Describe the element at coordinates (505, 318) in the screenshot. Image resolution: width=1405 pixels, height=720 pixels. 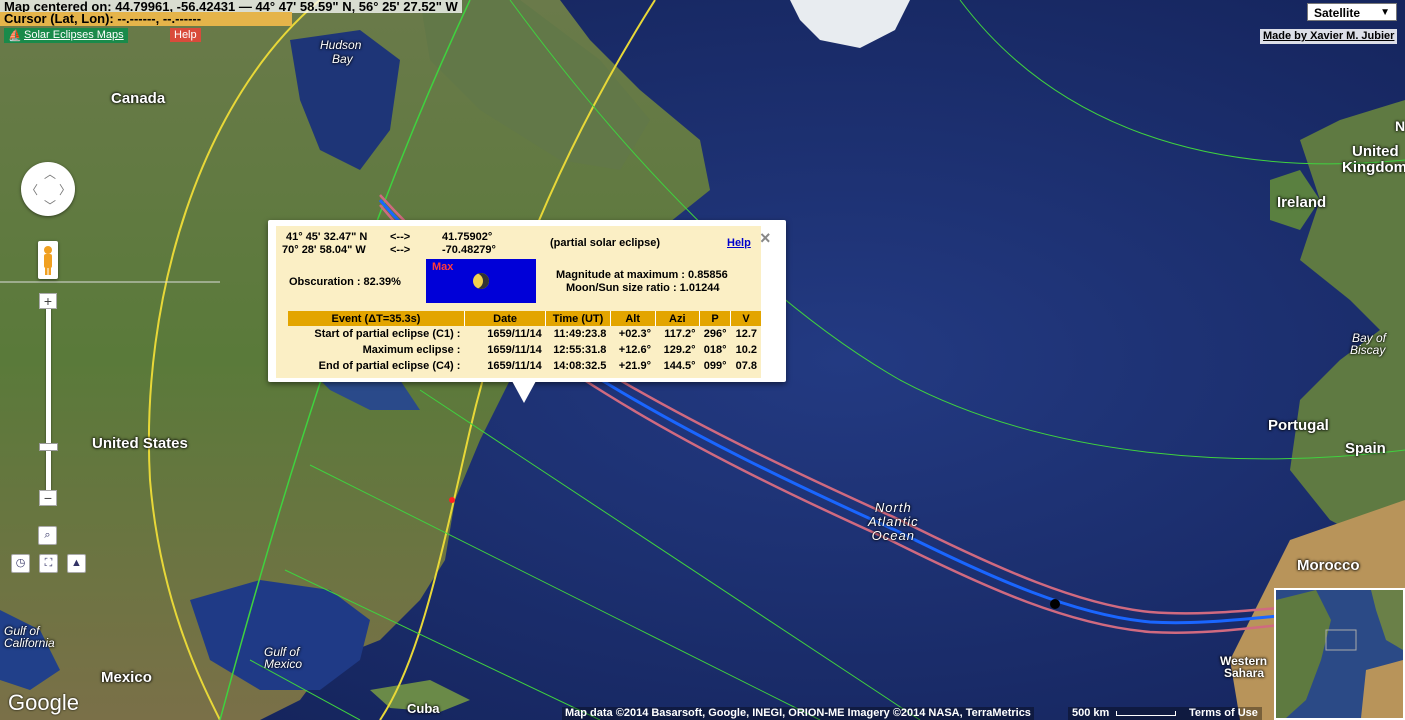
I see `col-date: Date` at that location.